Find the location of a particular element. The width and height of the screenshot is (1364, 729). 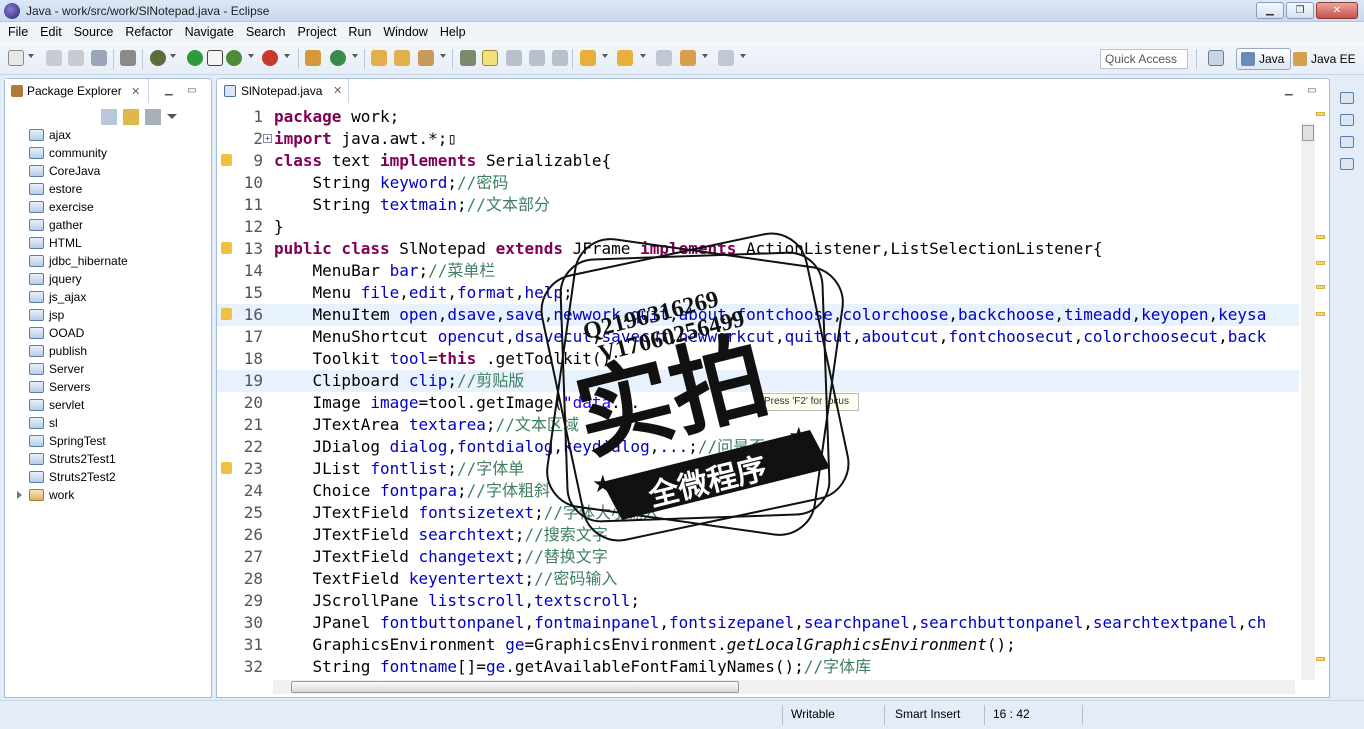

menu-project: Project is located at coordinates (317, 32).